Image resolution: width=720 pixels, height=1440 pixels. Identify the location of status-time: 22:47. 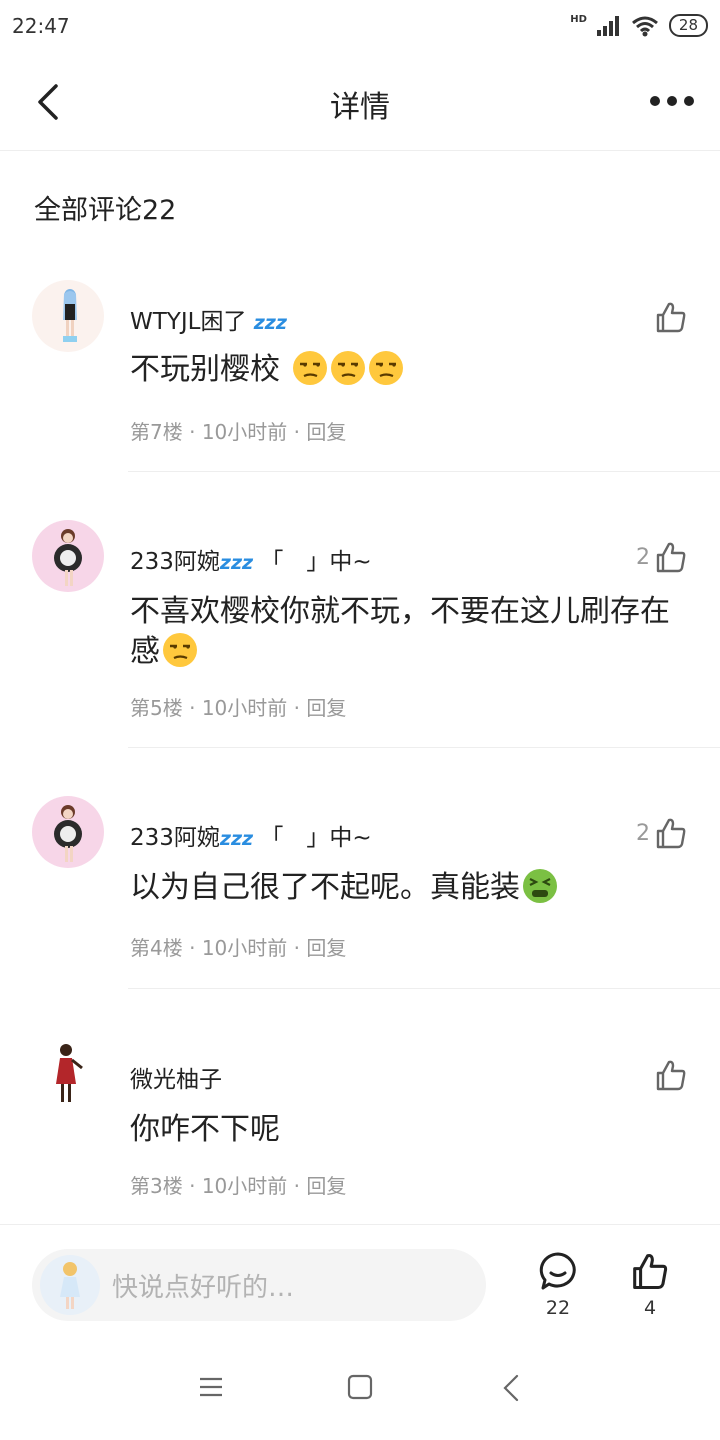
(41, 26).